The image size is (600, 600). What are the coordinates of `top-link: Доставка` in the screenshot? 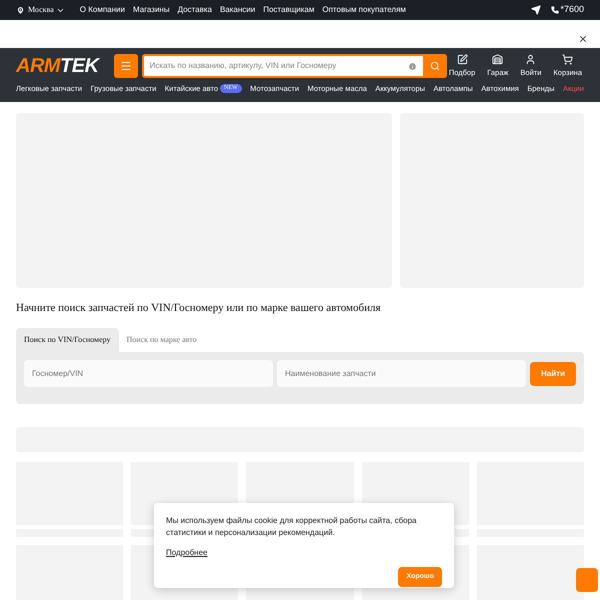 It's located at (195, 10).